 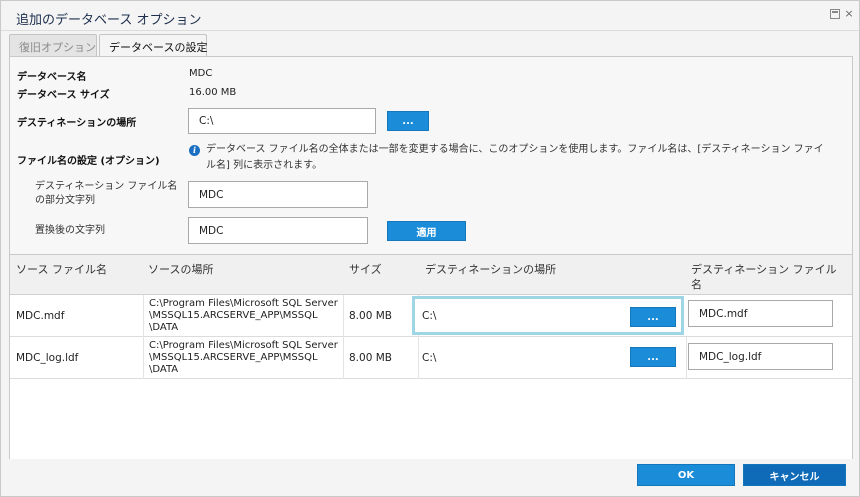 What do you see at coordinates (53, 45) in the screenshot?
I see `tab-recovery-options: 復旧オプション` at bounding box center [53, 45].